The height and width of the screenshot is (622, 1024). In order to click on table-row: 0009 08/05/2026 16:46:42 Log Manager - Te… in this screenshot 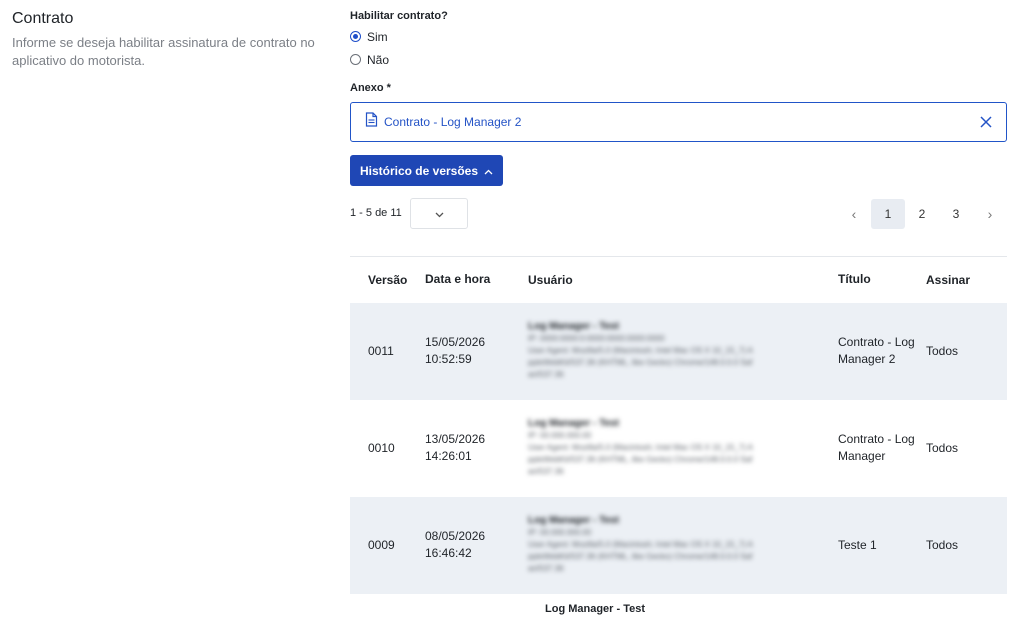, I will do `click(678, 545)`.